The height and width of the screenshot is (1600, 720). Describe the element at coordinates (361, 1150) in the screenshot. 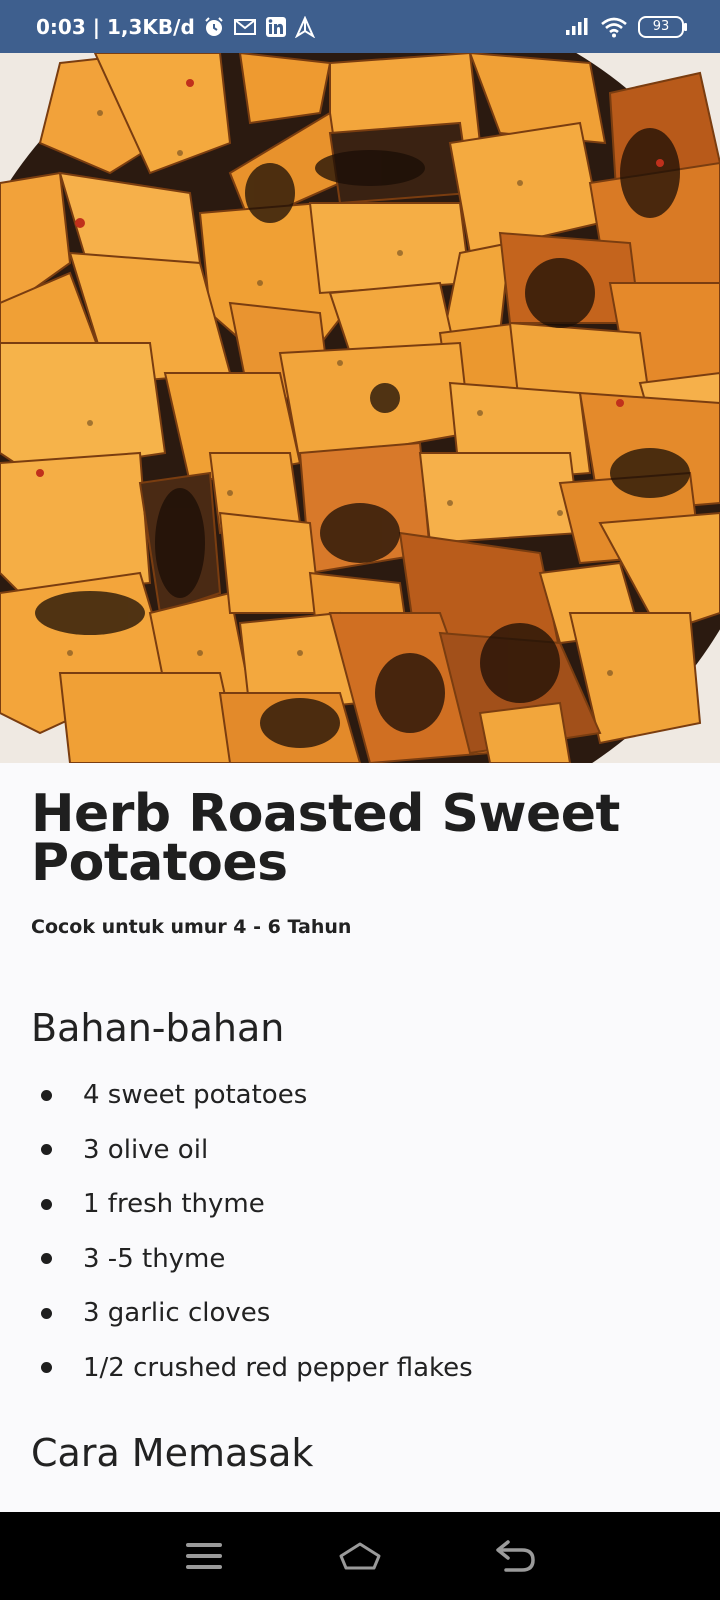

I see `ingredient-item: 3 olive oil` at that location.